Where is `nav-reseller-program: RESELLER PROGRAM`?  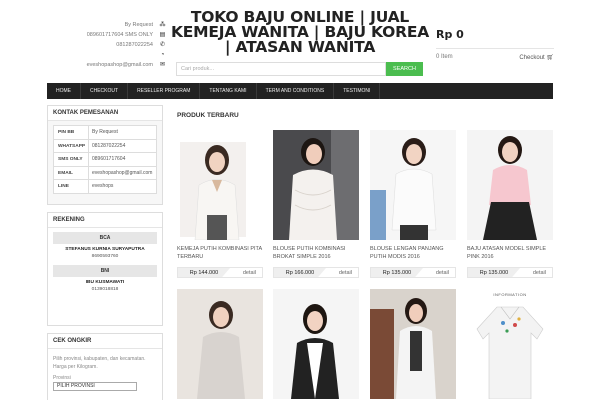 nav-reseller-program: RESELLER PROGRAM is located at coordinates (164, 91).